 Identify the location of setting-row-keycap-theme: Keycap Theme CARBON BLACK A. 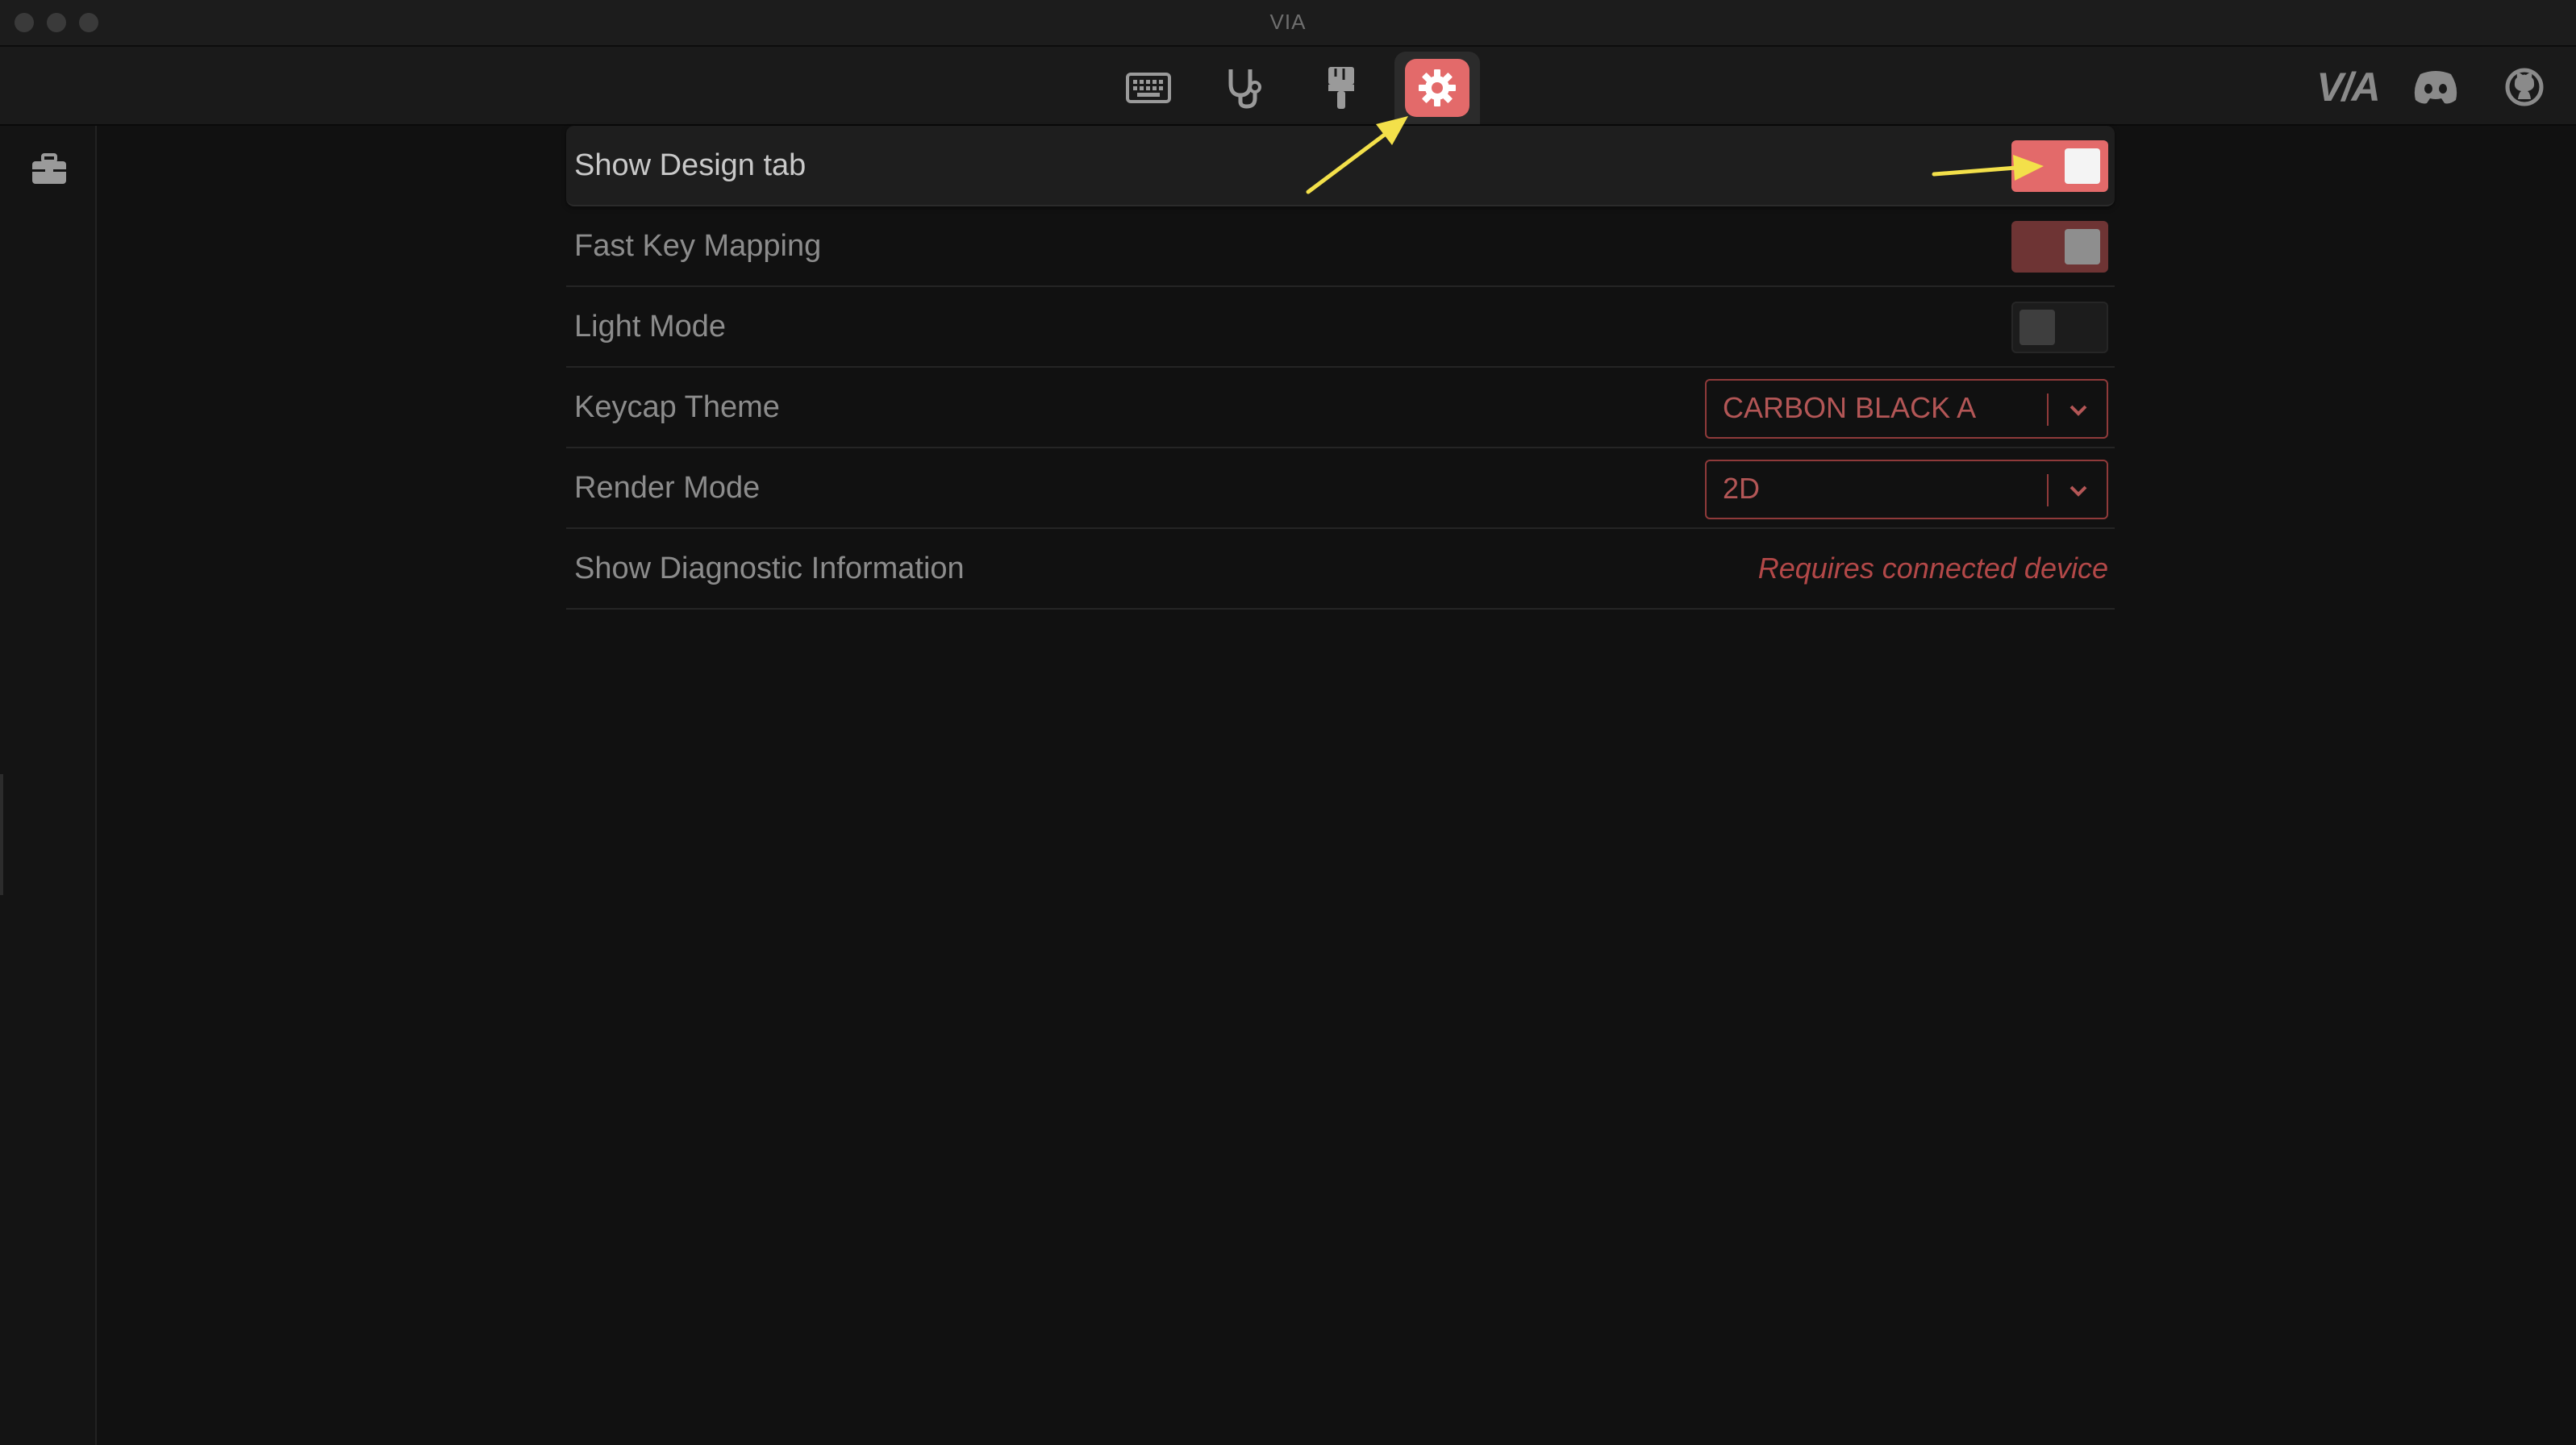
(1340, 408).